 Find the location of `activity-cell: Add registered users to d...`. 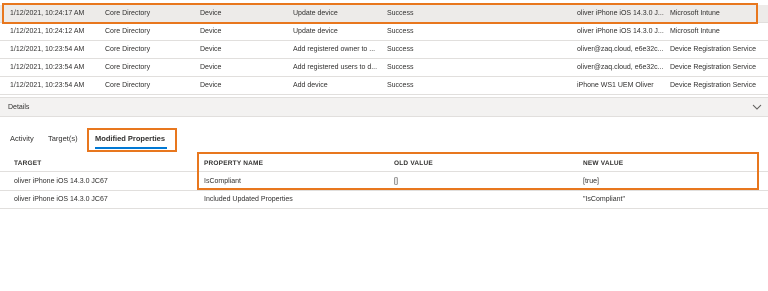

activity-cell: Add registered users to d... is located at coordinates (335, 67).